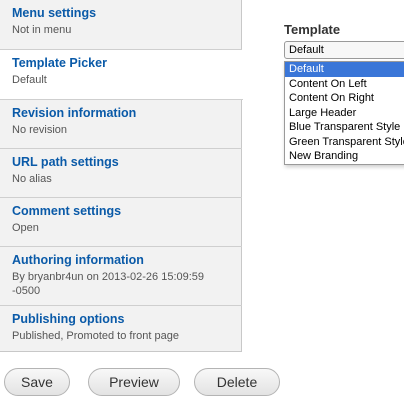 The width and height of the screenshot is (404, 404). I want to click on template-option-content-on-right: Content On Right, so click(344, 98).